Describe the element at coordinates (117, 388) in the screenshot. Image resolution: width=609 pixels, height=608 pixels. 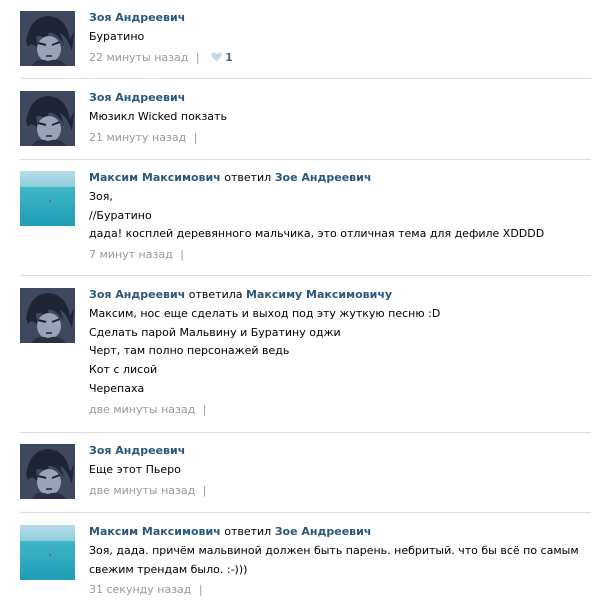
I see `comment-text-line: Черепаха` at that location.